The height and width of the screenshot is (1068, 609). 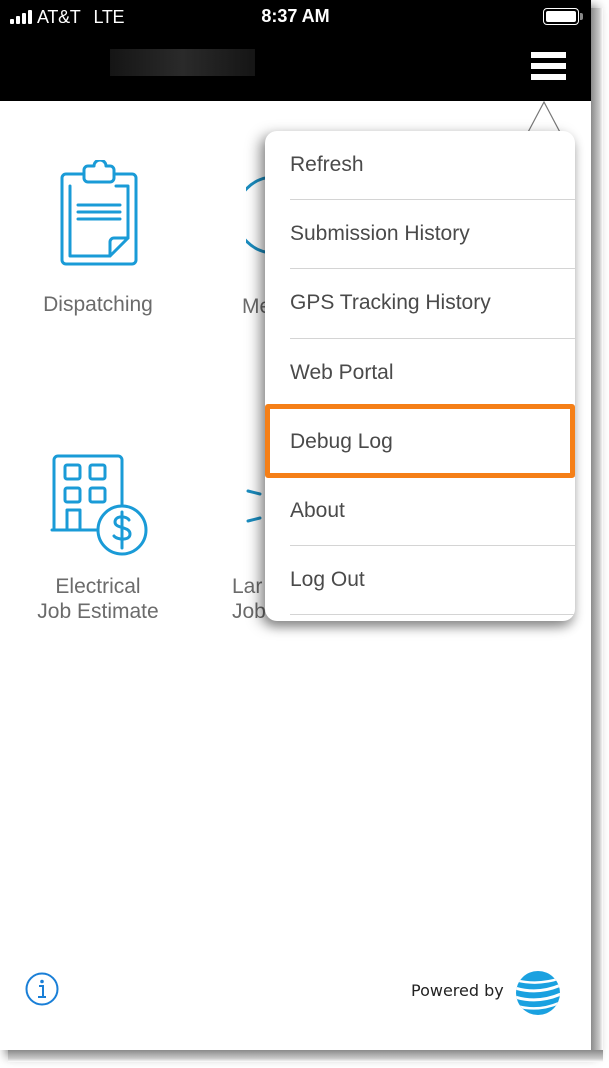 What do you see at coordinates (295, 16) in the screenshot?
I see `status-time: 8:37 AM` at bounding box center [295, 16].